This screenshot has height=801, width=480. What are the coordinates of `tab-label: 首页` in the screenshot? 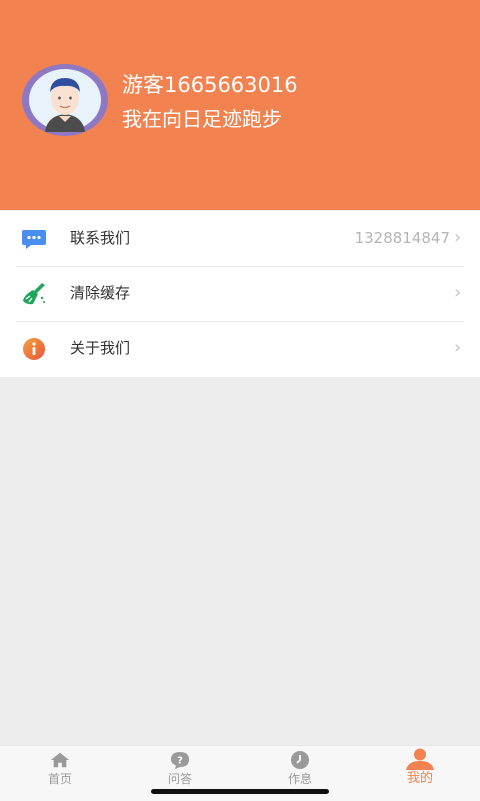 It's located at (59, 779).